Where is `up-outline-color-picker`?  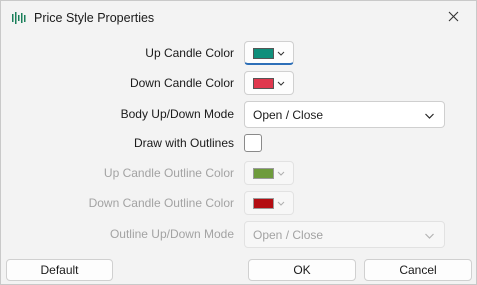 up-outline-color-picker is located at coordinates (269, 173).